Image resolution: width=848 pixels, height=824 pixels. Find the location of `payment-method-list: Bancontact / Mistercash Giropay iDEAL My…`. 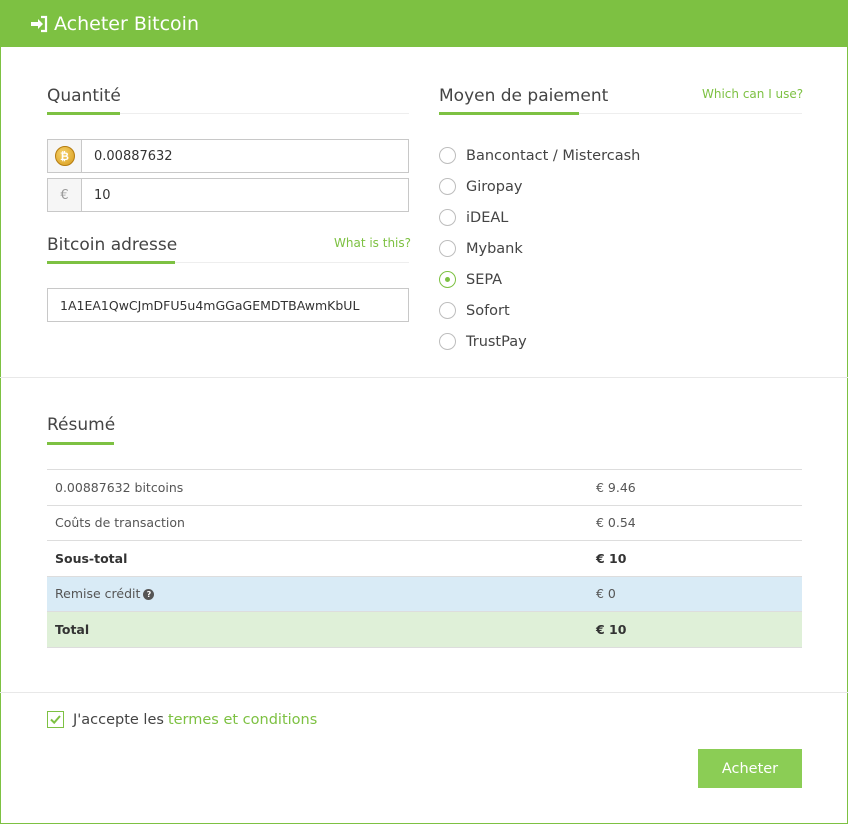

payment-method-list: Bancontact / Mistercash Giropay iDEAL My… is located at coordinates (539, 248).